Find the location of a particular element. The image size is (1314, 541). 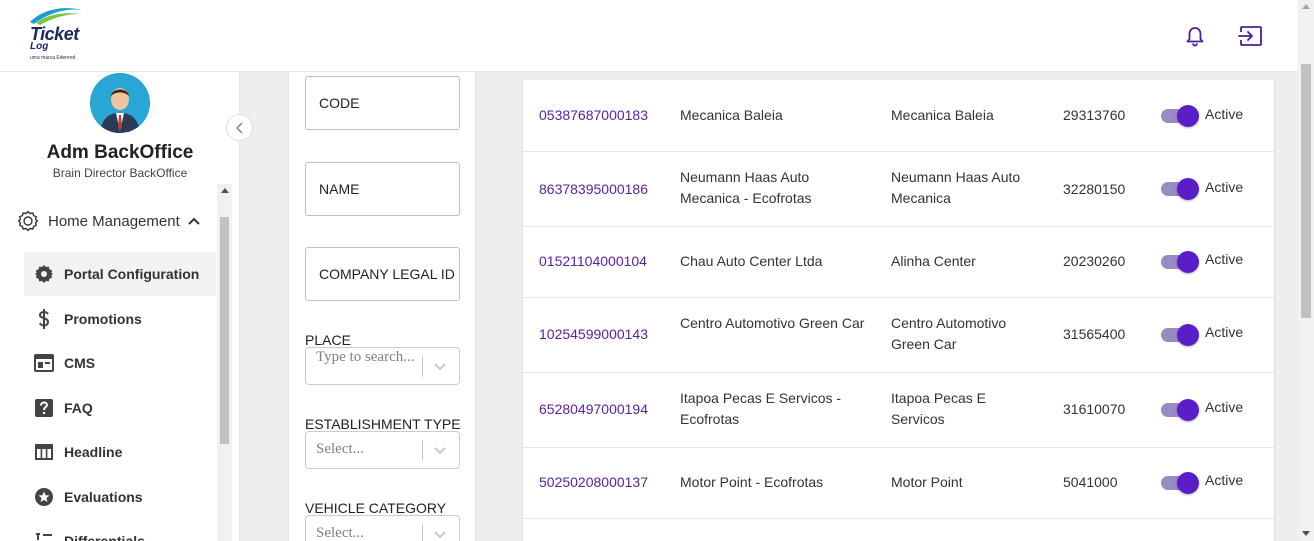

menu-item-label: FAQ is located at coordinates (78, 408).